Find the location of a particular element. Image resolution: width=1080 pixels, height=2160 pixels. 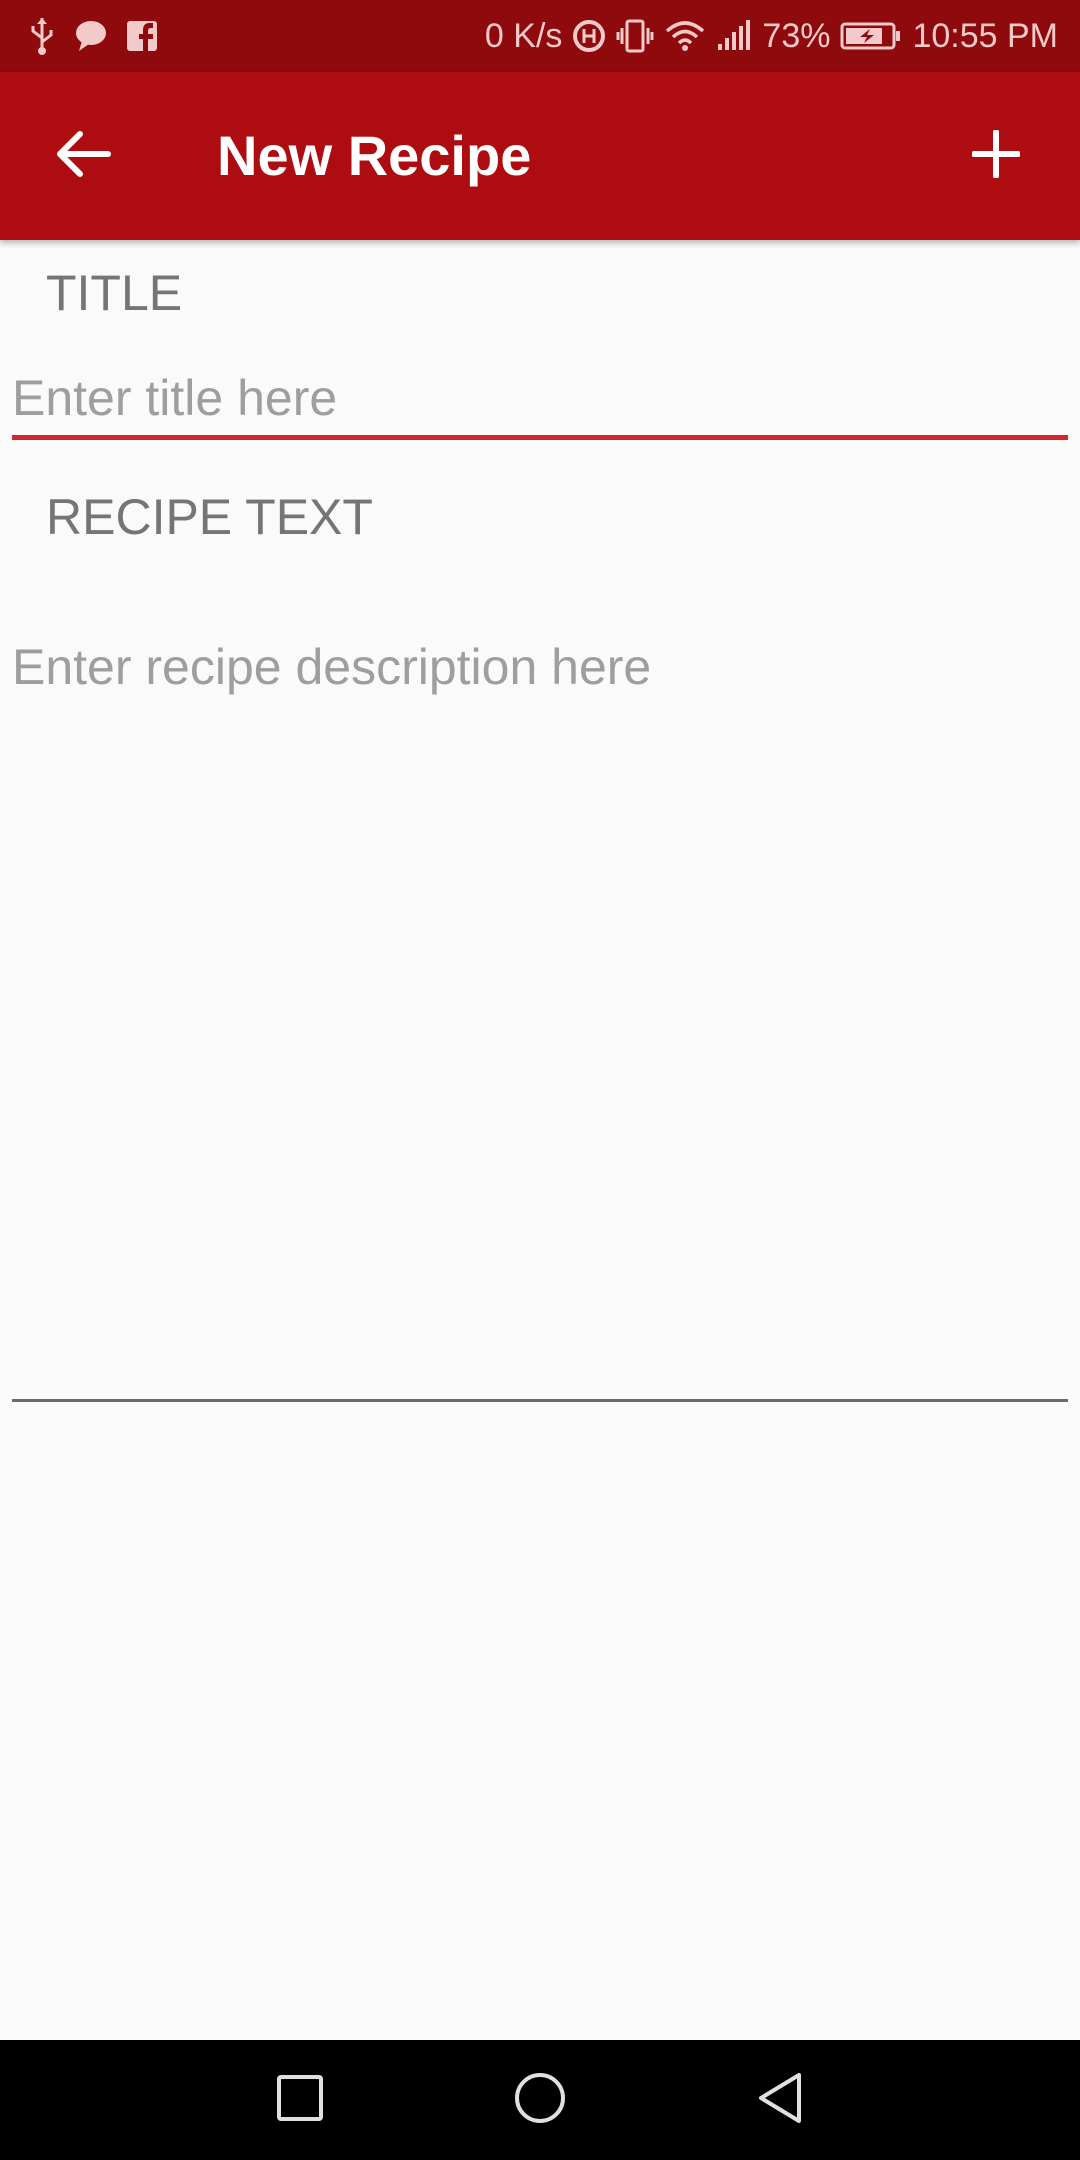

chat-bubble-icon is located at coordinates (91, 40).